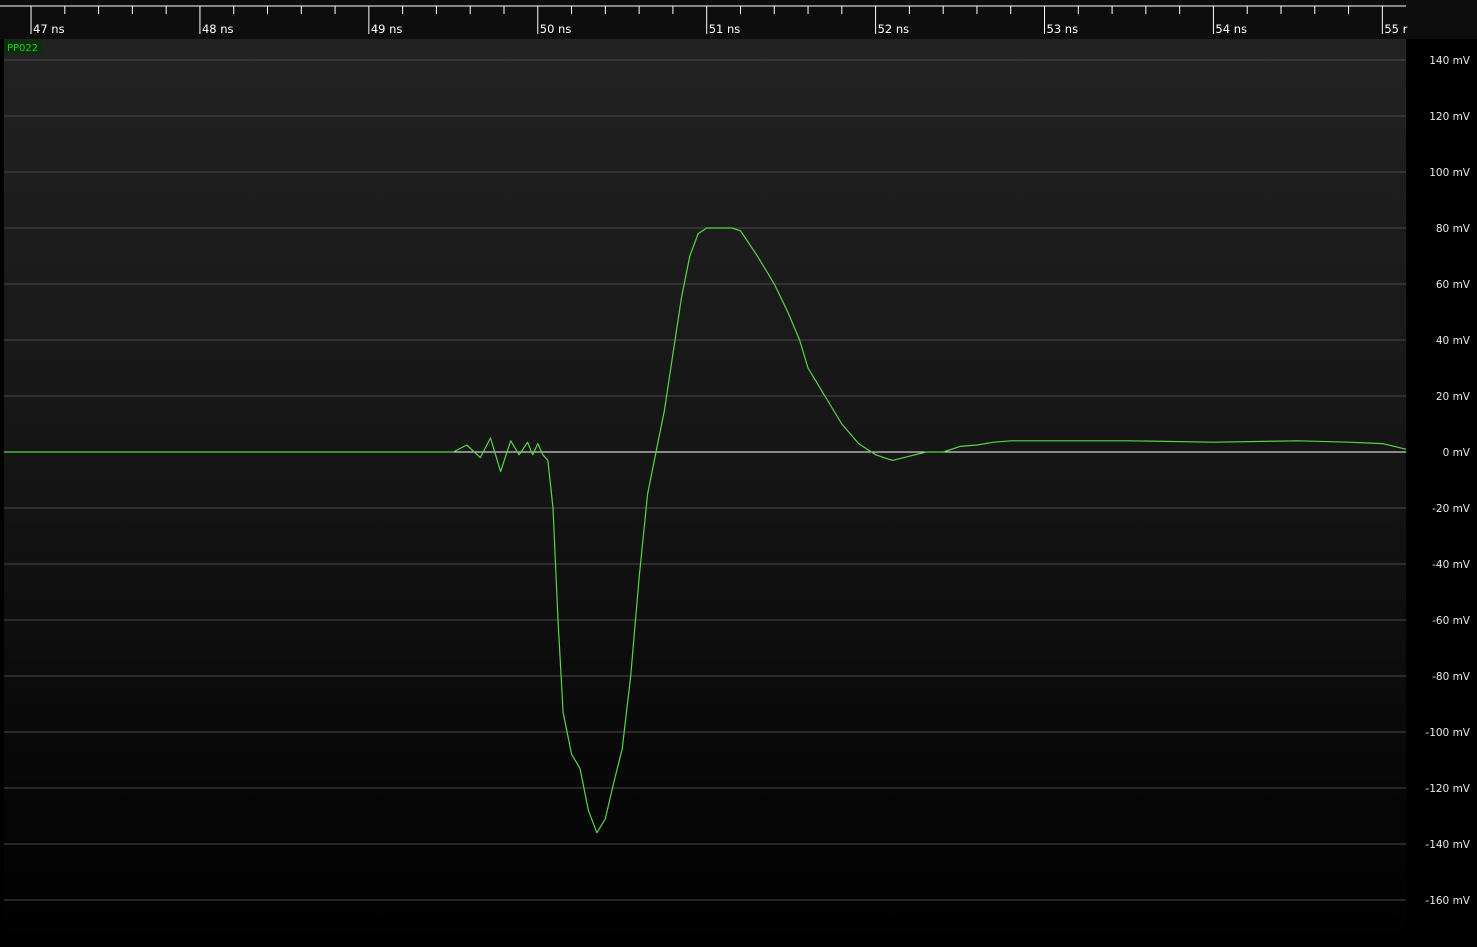  I want to click on voltage-tick-label: -60 mV, so click(1451, 621).